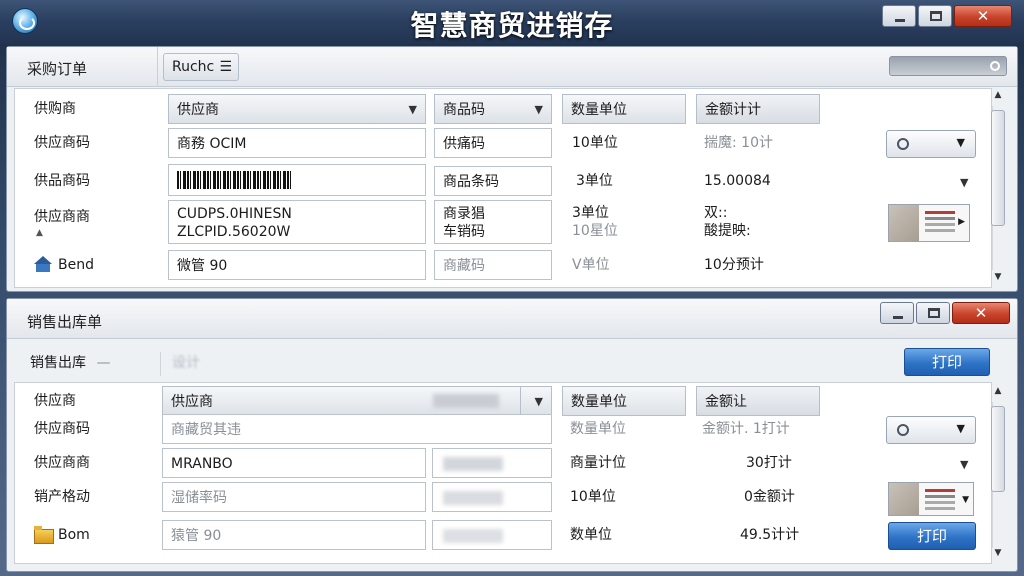 The image size is (1024, 576). I want to click on maximize-button, so click(935, 16).